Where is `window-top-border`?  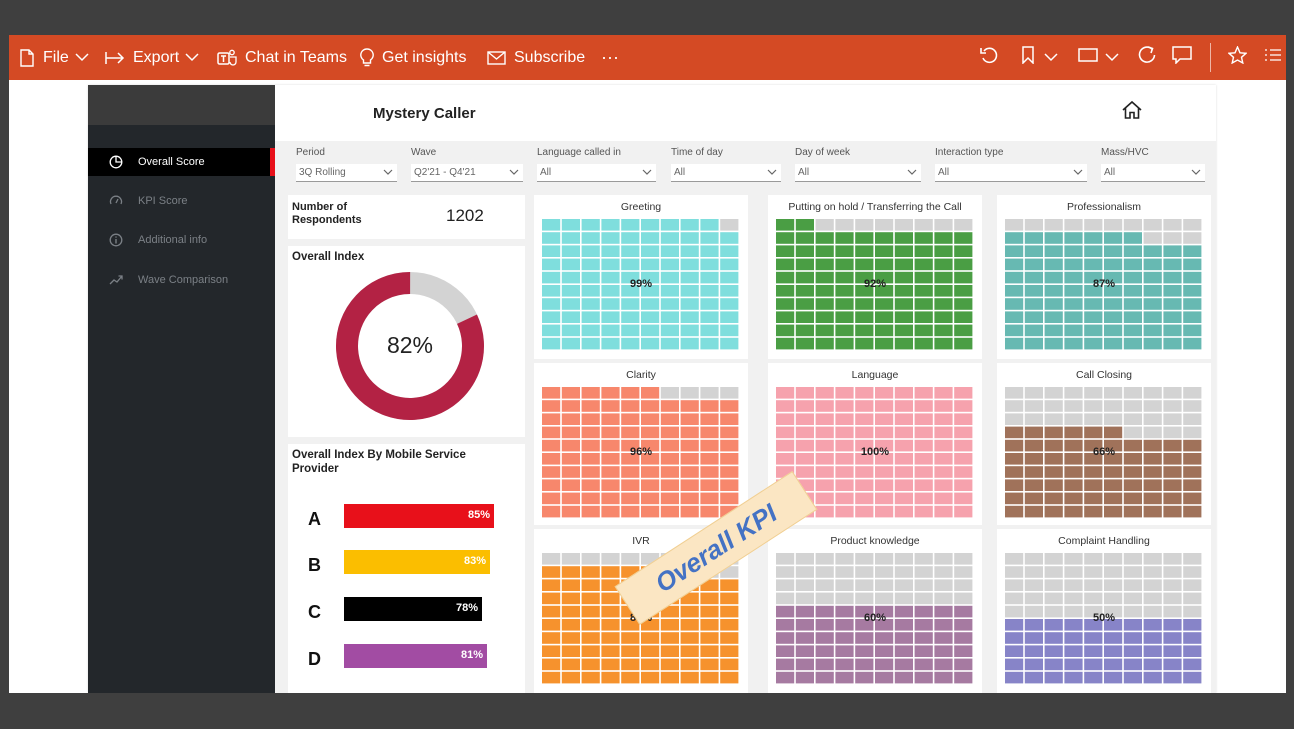
window-top-border is located at coordinates (647, 17).